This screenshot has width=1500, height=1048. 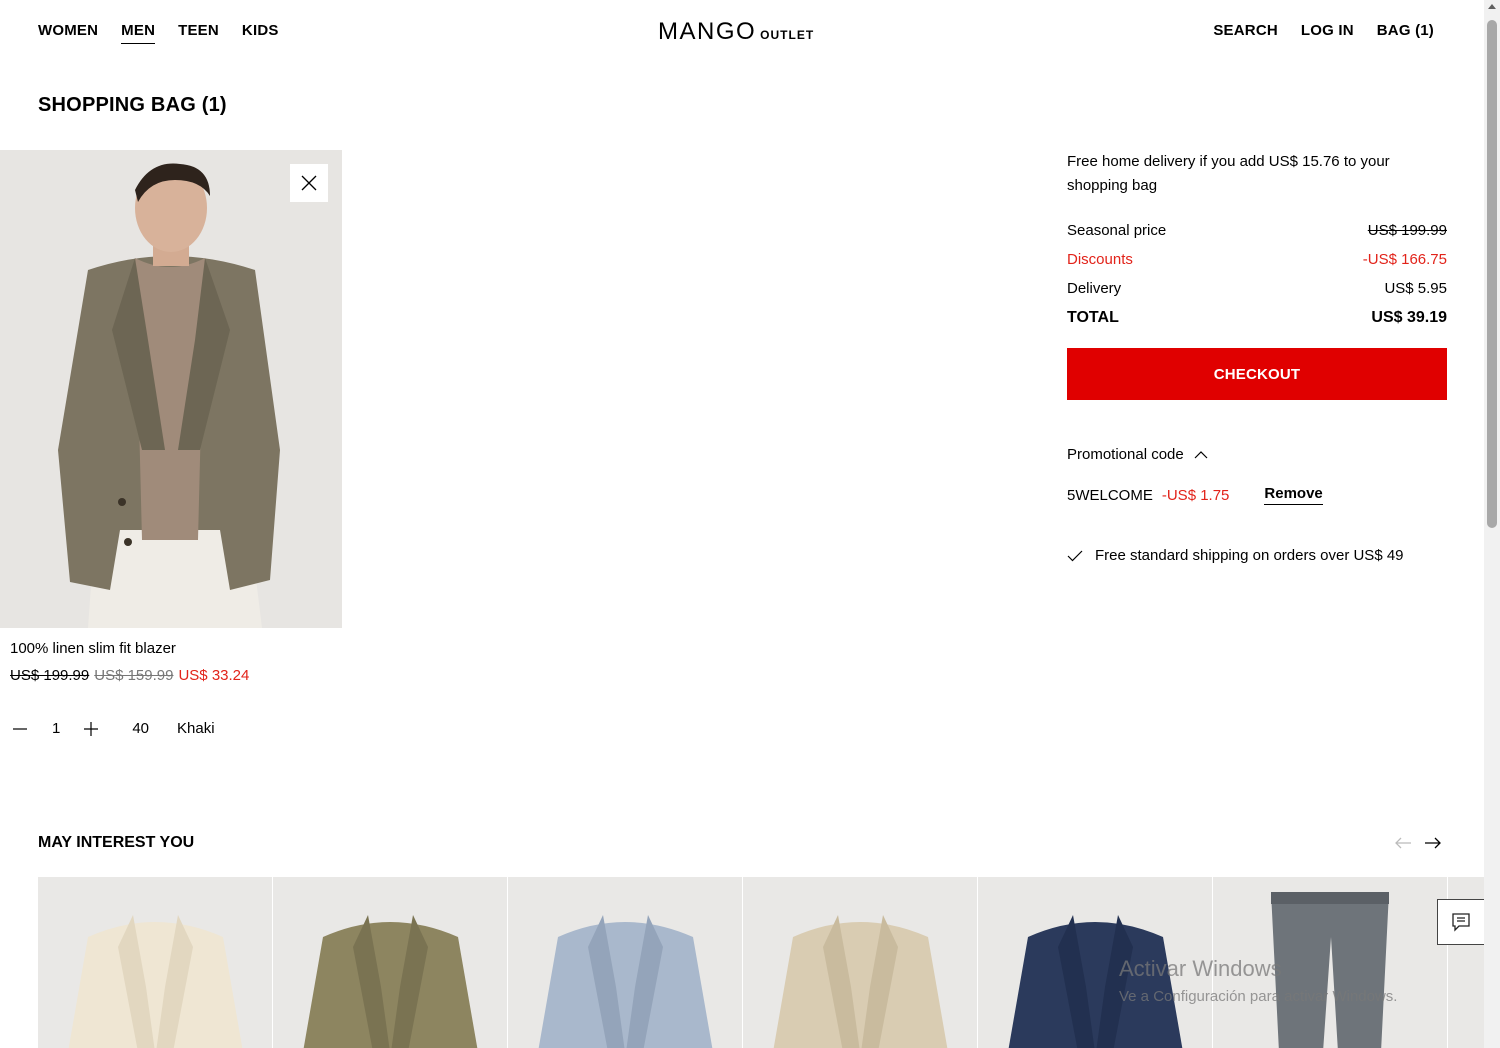 I want to click on carousel-controls, so click(x=1418, y=843).